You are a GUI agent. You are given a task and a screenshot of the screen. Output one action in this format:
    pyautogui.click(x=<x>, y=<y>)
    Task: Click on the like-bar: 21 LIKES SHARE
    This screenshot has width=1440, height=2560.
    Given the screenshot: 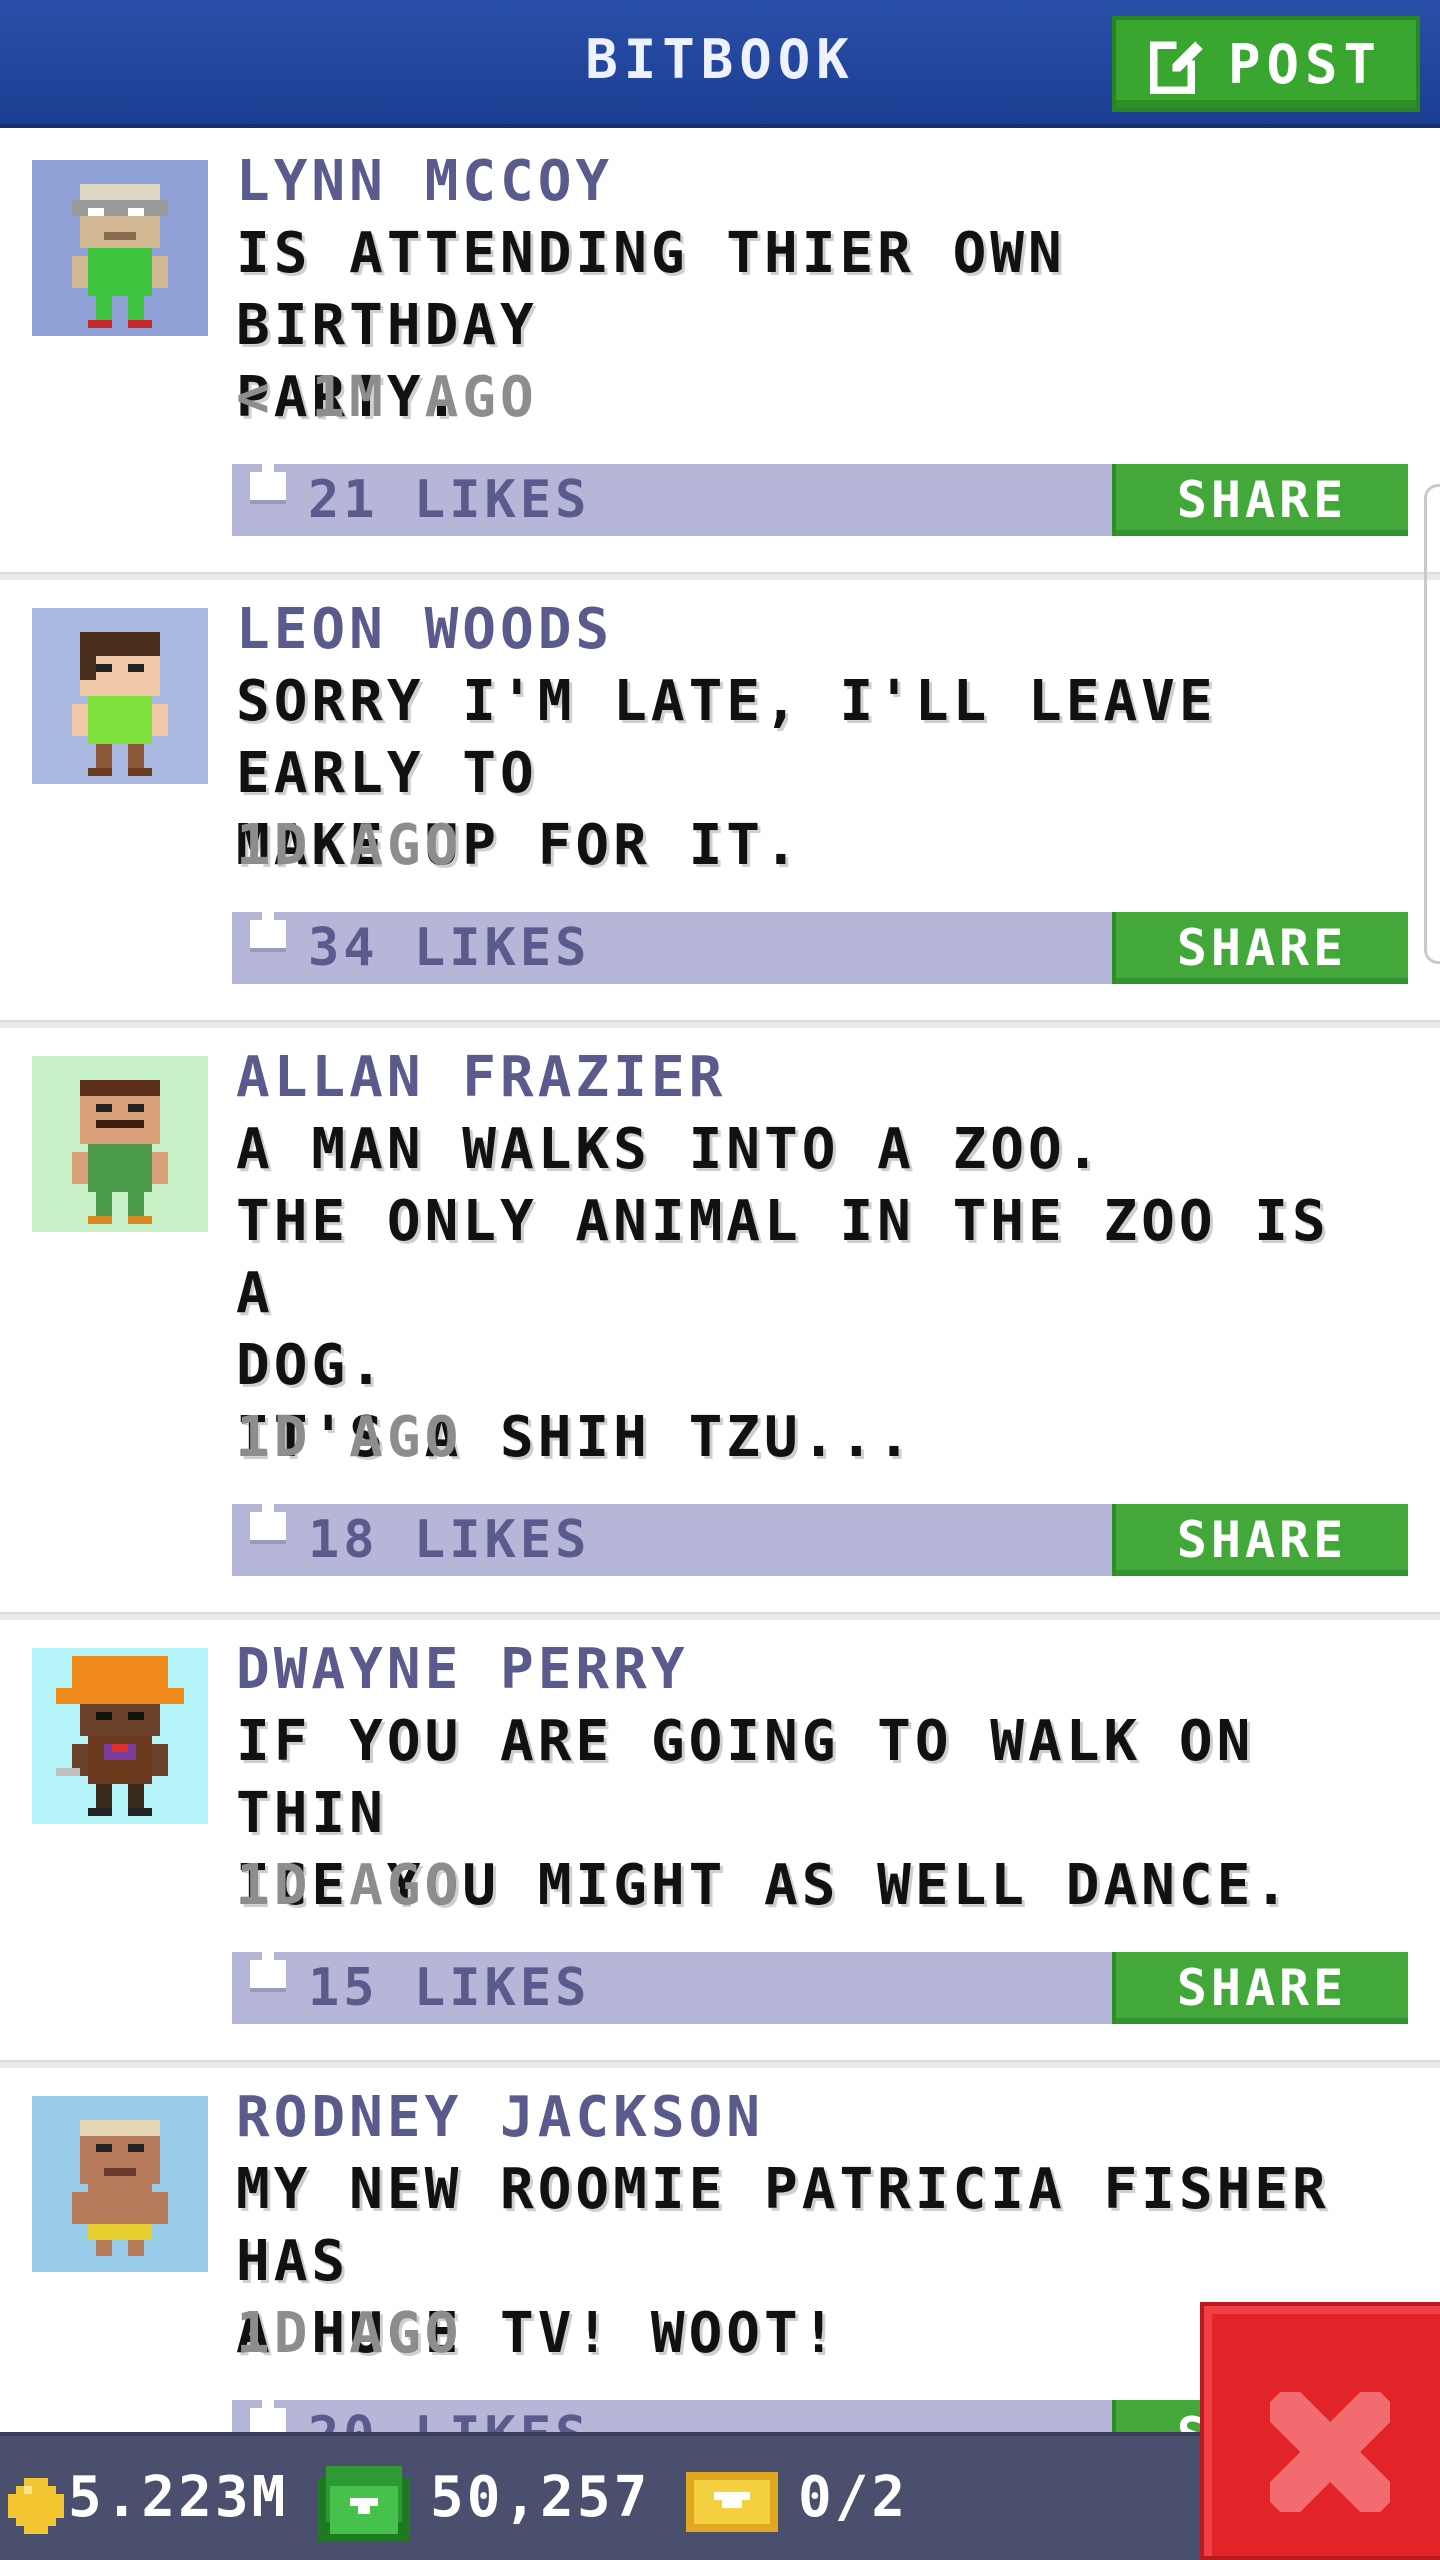 What is the action you would take?
    pyautogui.click(x=820, y=492)
    